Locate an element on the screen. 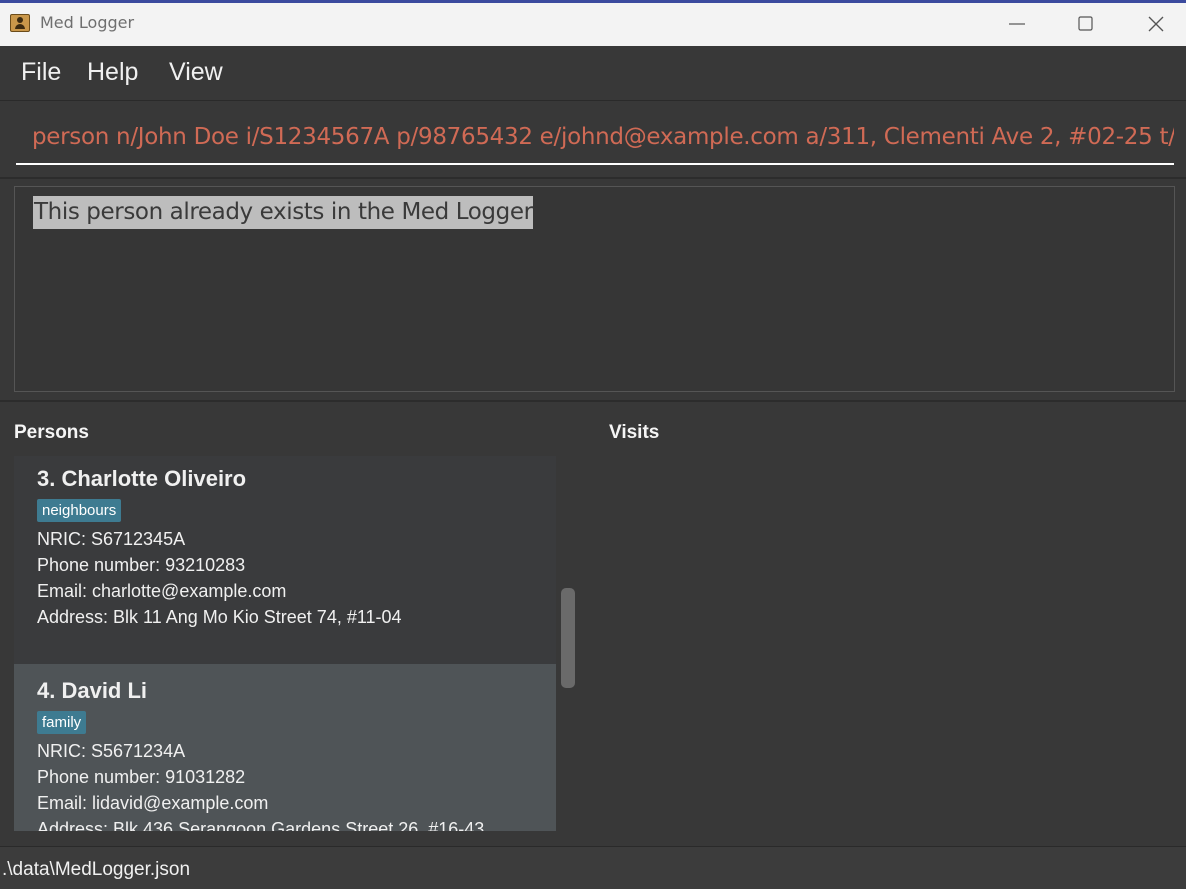 This screenshot has width=1186, height=889. status-bar: .\data\MedLogger.json is located at coordinates (593, 867).